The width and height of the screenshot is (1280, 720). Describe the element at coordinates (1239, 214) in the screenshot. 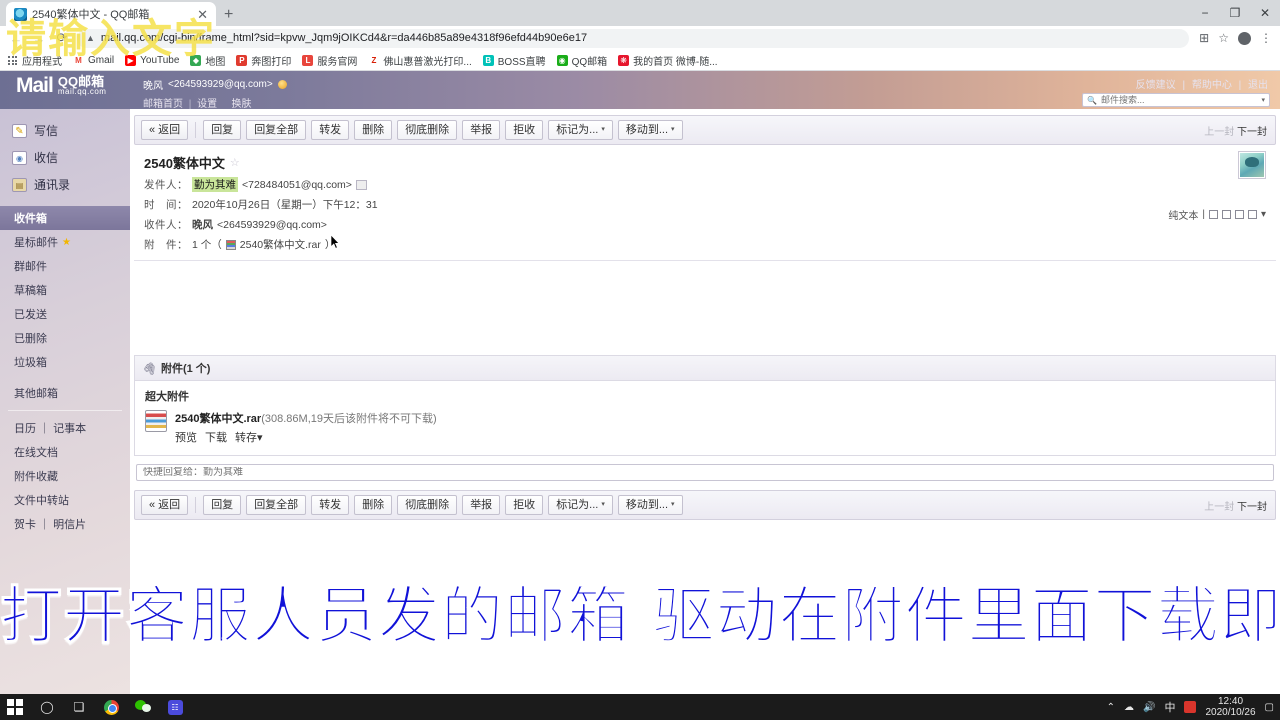

I see `save-icon` at that location.